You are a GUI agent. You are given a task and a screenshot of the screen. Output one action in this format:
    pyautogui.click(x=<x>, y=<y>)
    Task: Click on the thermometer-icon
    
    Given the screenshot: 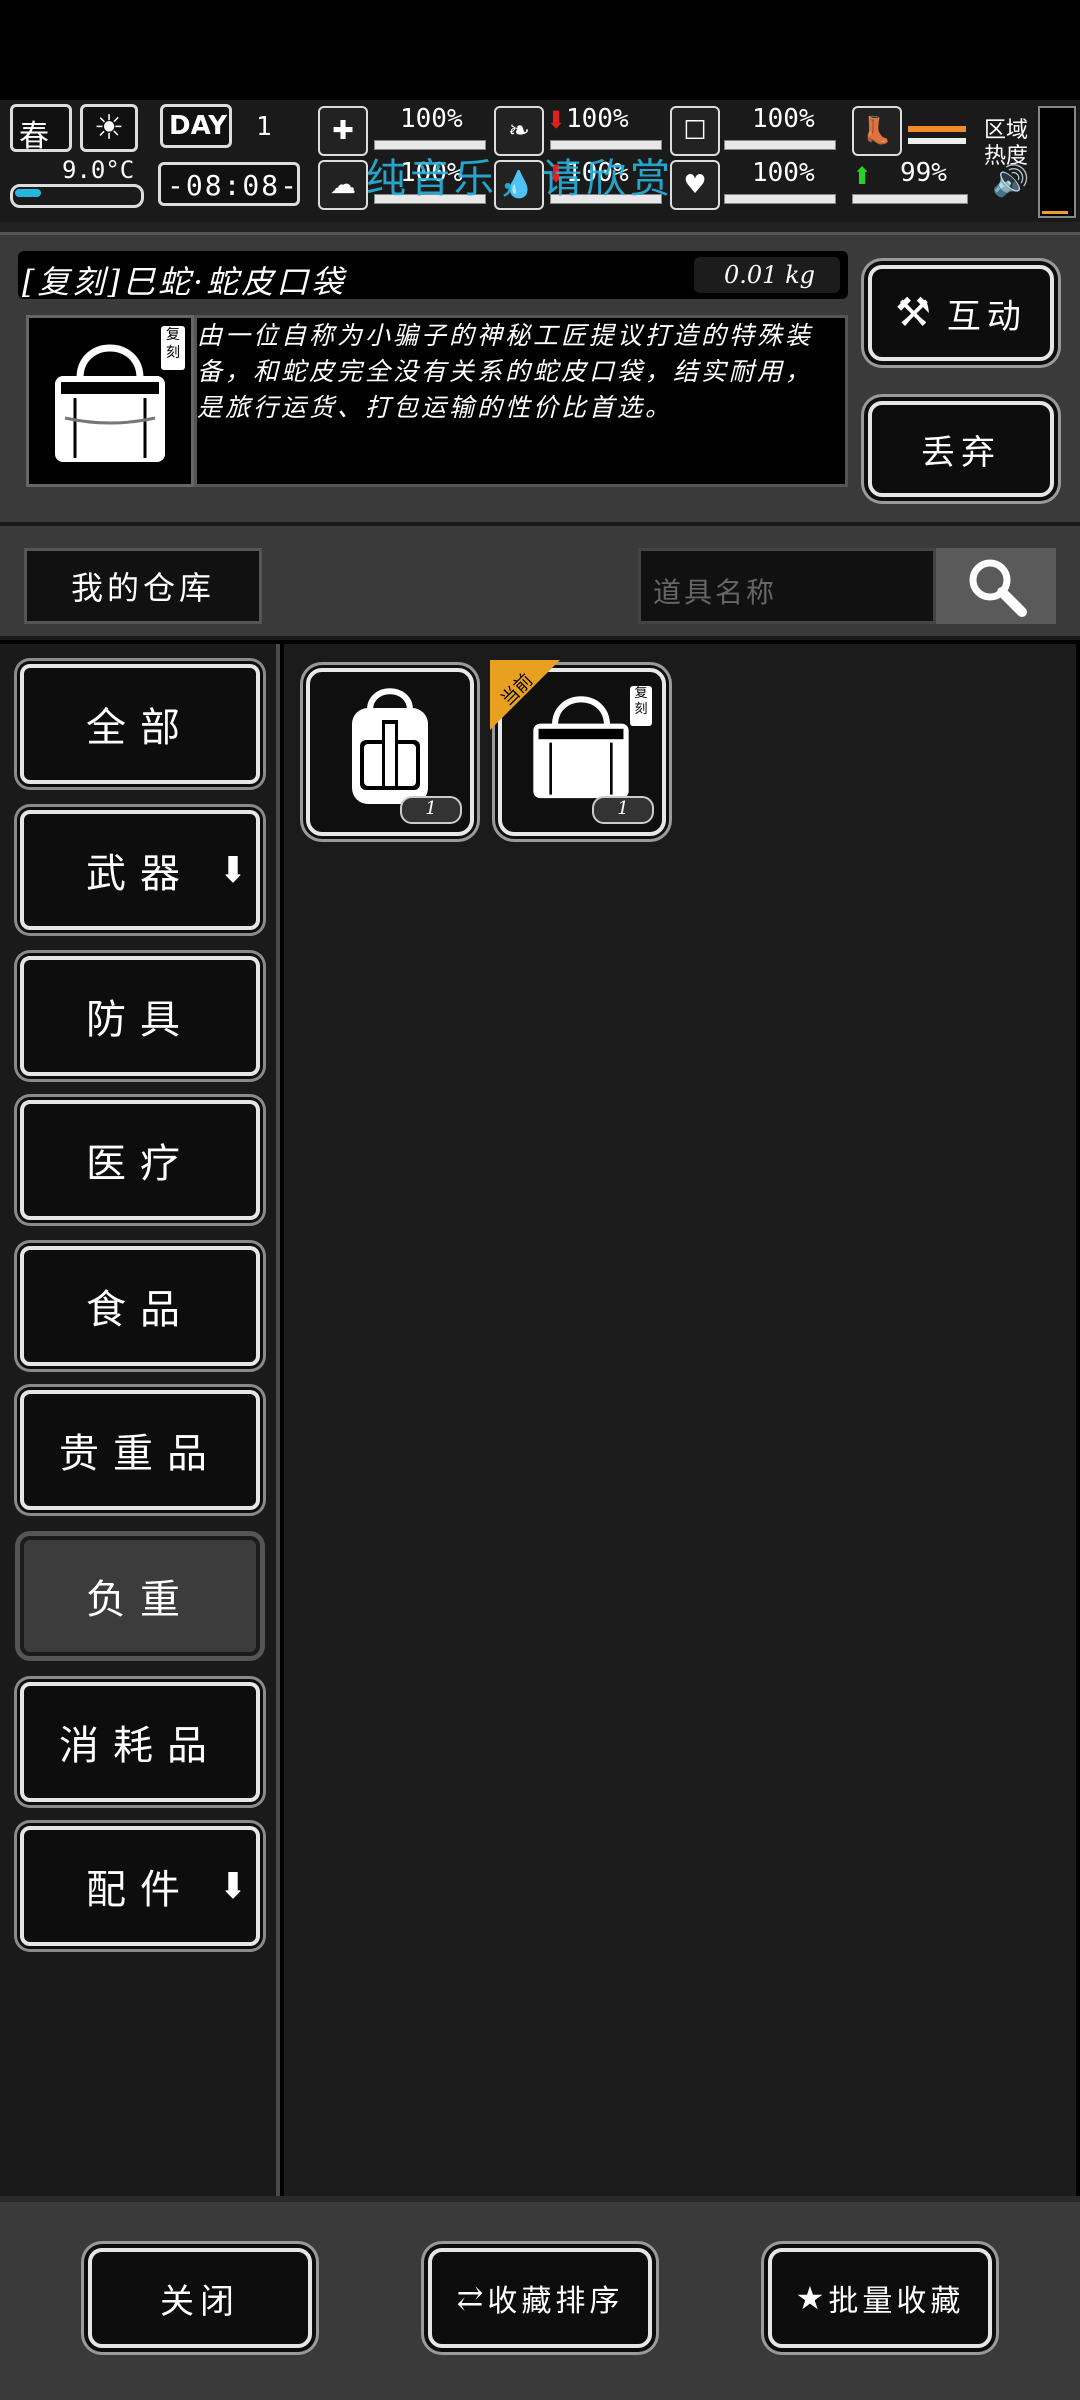 What is the action you would take?
    pyautogui.click(x=77, y=196)
    